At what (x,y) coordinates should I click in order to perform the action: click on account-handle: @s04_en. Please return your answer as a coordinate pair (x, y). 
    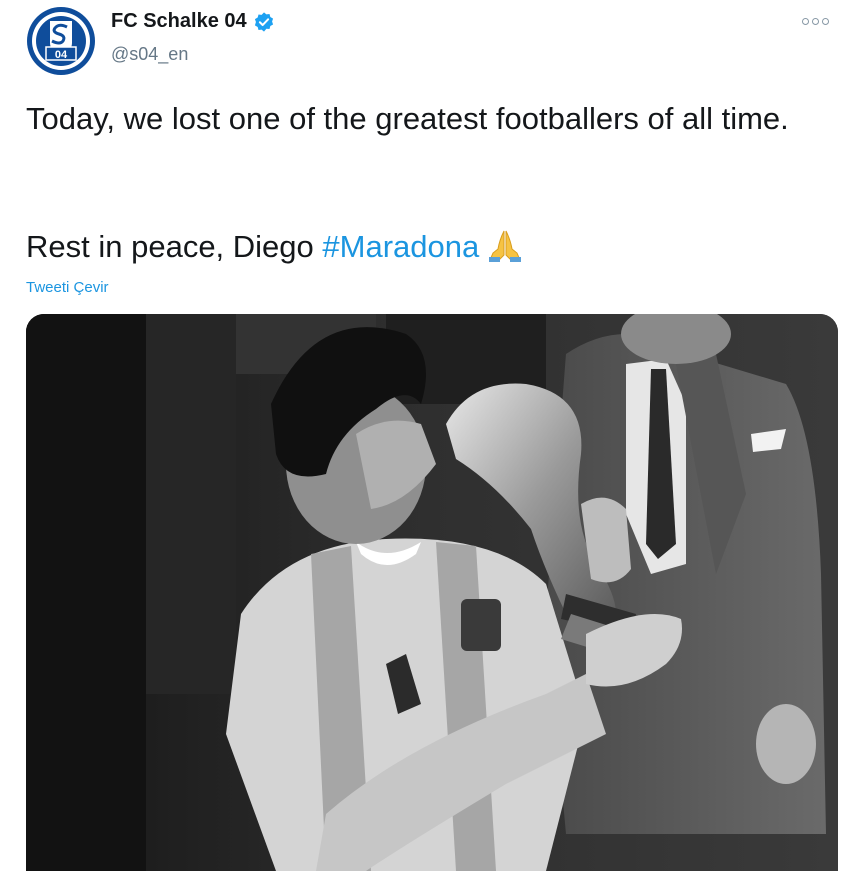
    Looking at the image, I should click on (149, 54).